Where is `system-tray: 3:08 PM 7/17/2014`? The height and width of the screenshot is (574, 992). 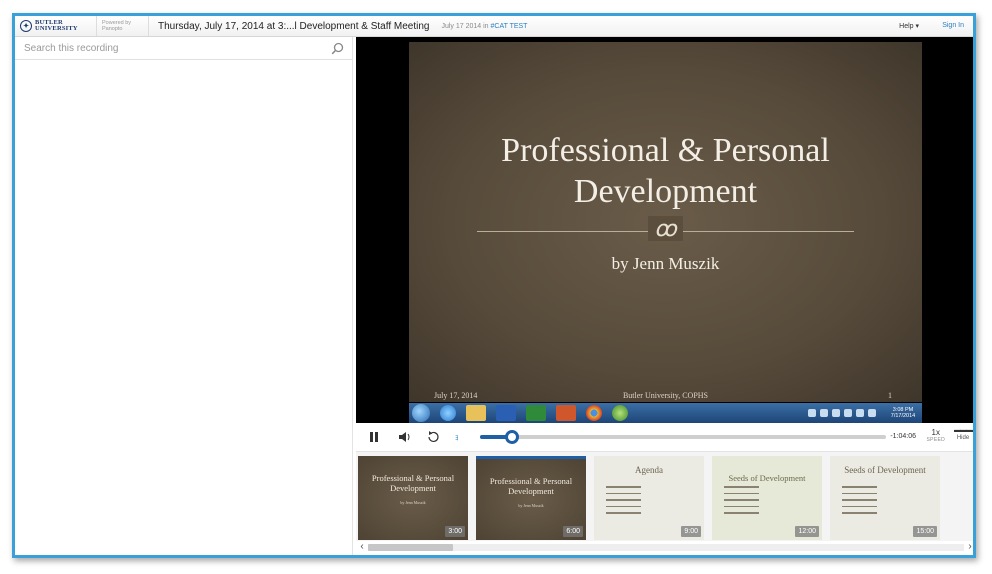 system-tray: 3:08 PM 7/17/2014 is located at coordinates (838, 413).